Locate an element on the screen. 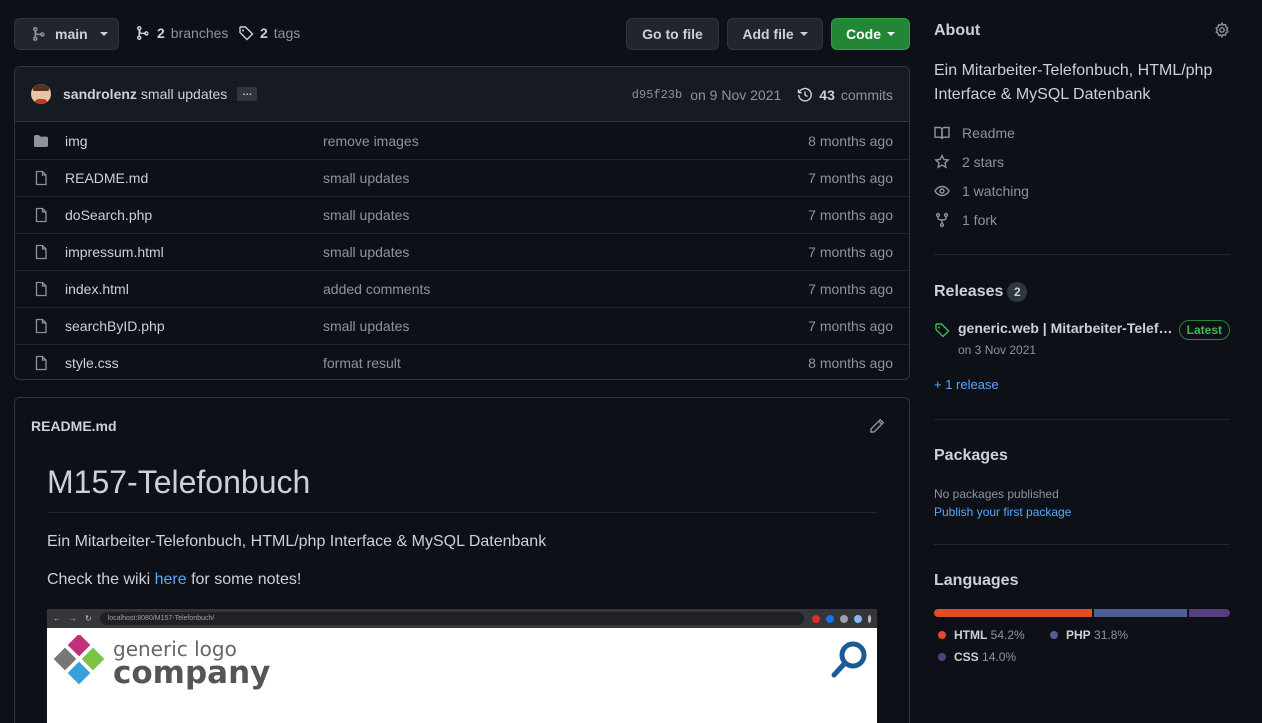  language-item: CSS 14.0% is located at coordinates (977, 657).